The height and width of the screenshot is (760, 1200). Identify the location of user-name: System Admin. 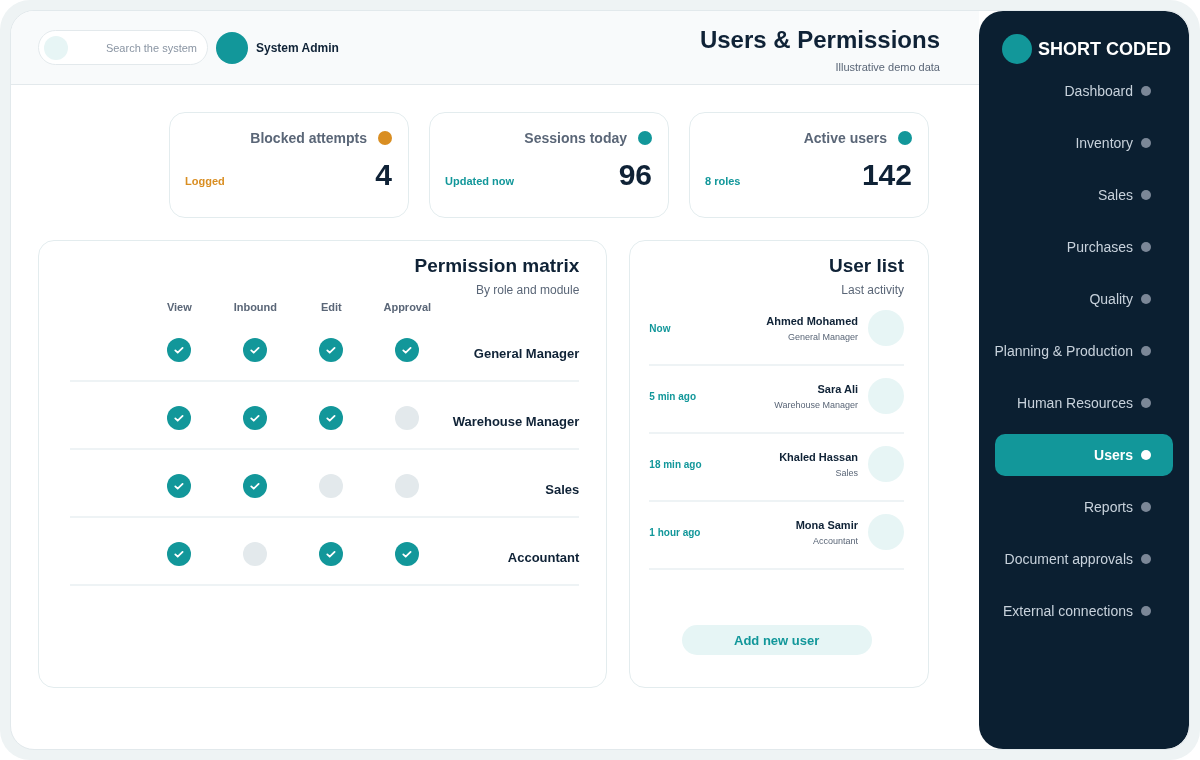
(297, 47).